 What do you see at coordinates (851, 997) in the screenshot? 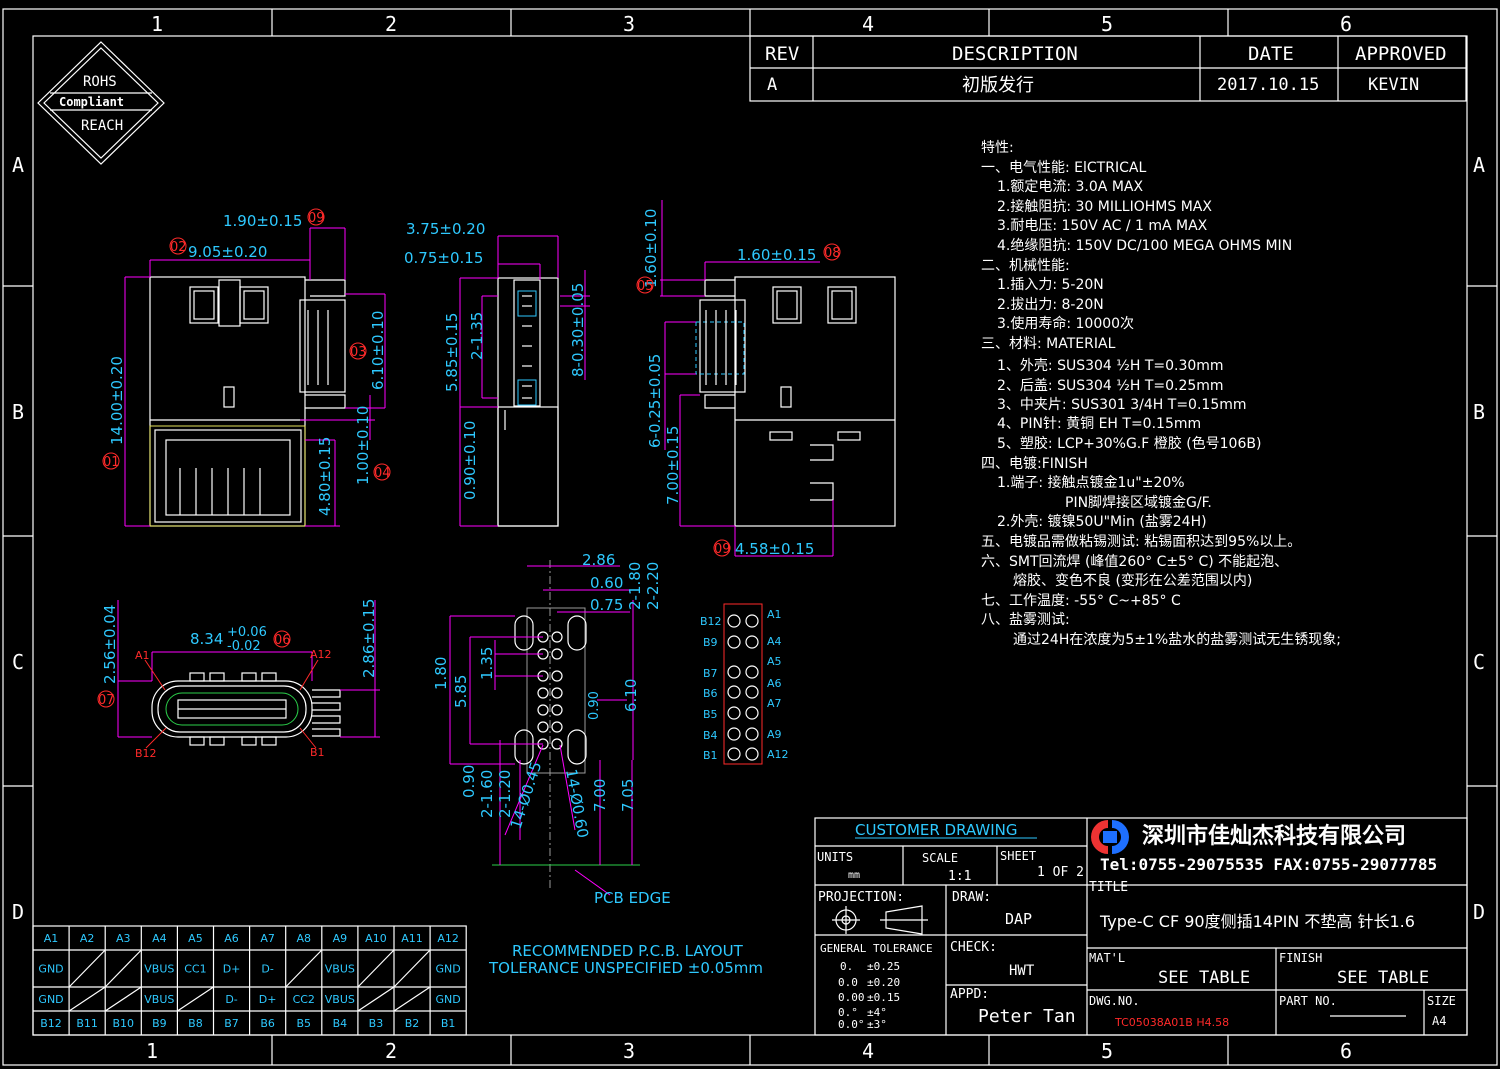
I see `tol-key: 0.00` at bounding box center [851, 997].